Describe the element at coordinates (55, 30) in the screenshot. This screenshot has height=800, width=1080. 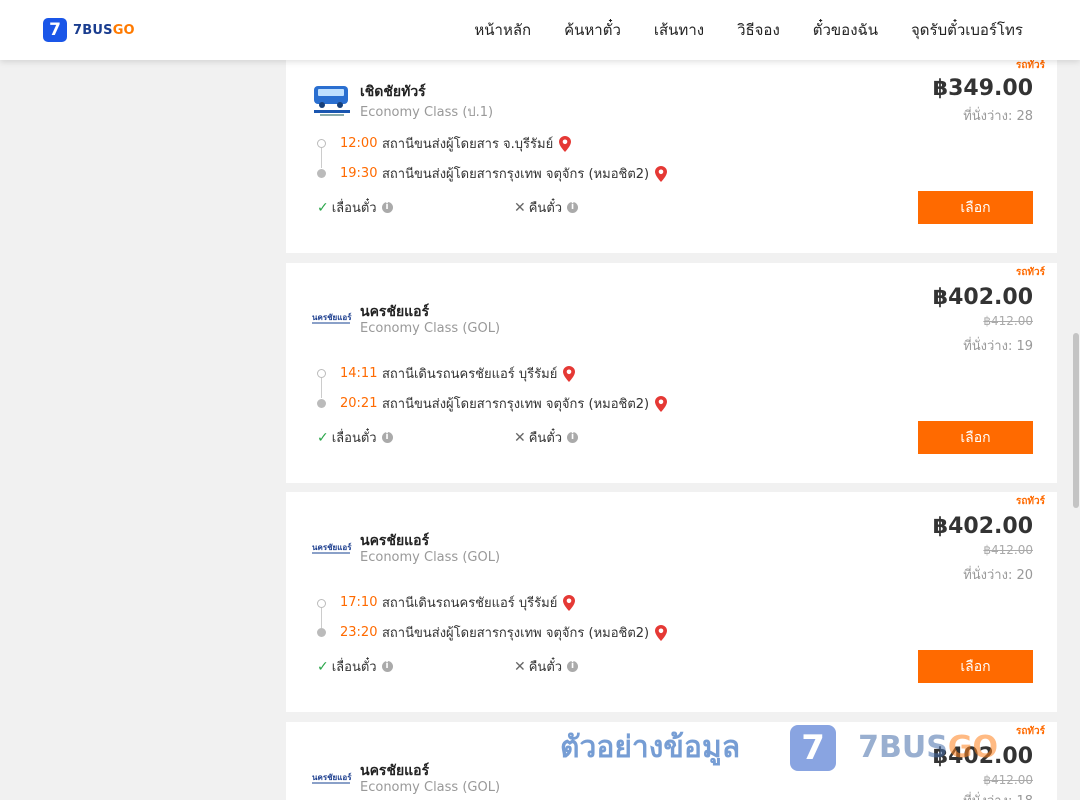
I see `logo-badge-icon: 7` at that location.